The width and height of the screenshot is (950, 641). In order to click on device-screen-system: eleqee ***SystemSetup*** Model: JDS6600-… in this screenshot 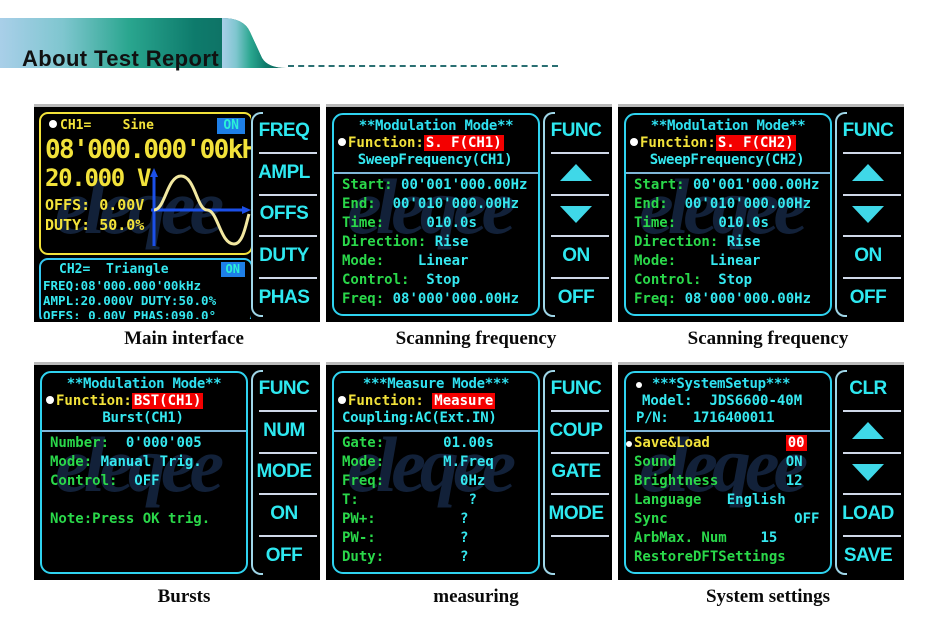, I will do `click(761, 471)`.